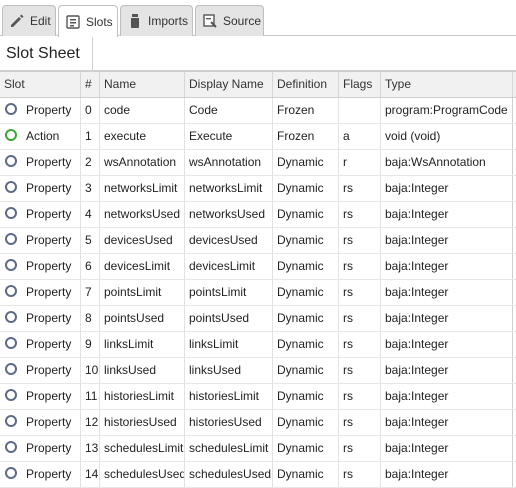  What do you see at coordinates (142, 344) in the screenshot?
I see `slot-name: linksLimit` at bounding box center [142, 344].